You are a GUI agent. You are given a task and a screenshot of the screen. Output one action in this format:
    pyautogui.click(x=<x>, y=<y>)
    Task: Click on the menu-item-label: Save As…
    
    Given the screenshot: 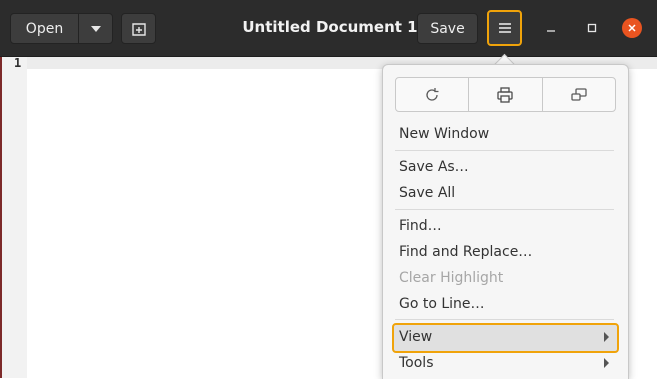 What is the action you would take?
    pyautogui.click(x=434, y=167)
    